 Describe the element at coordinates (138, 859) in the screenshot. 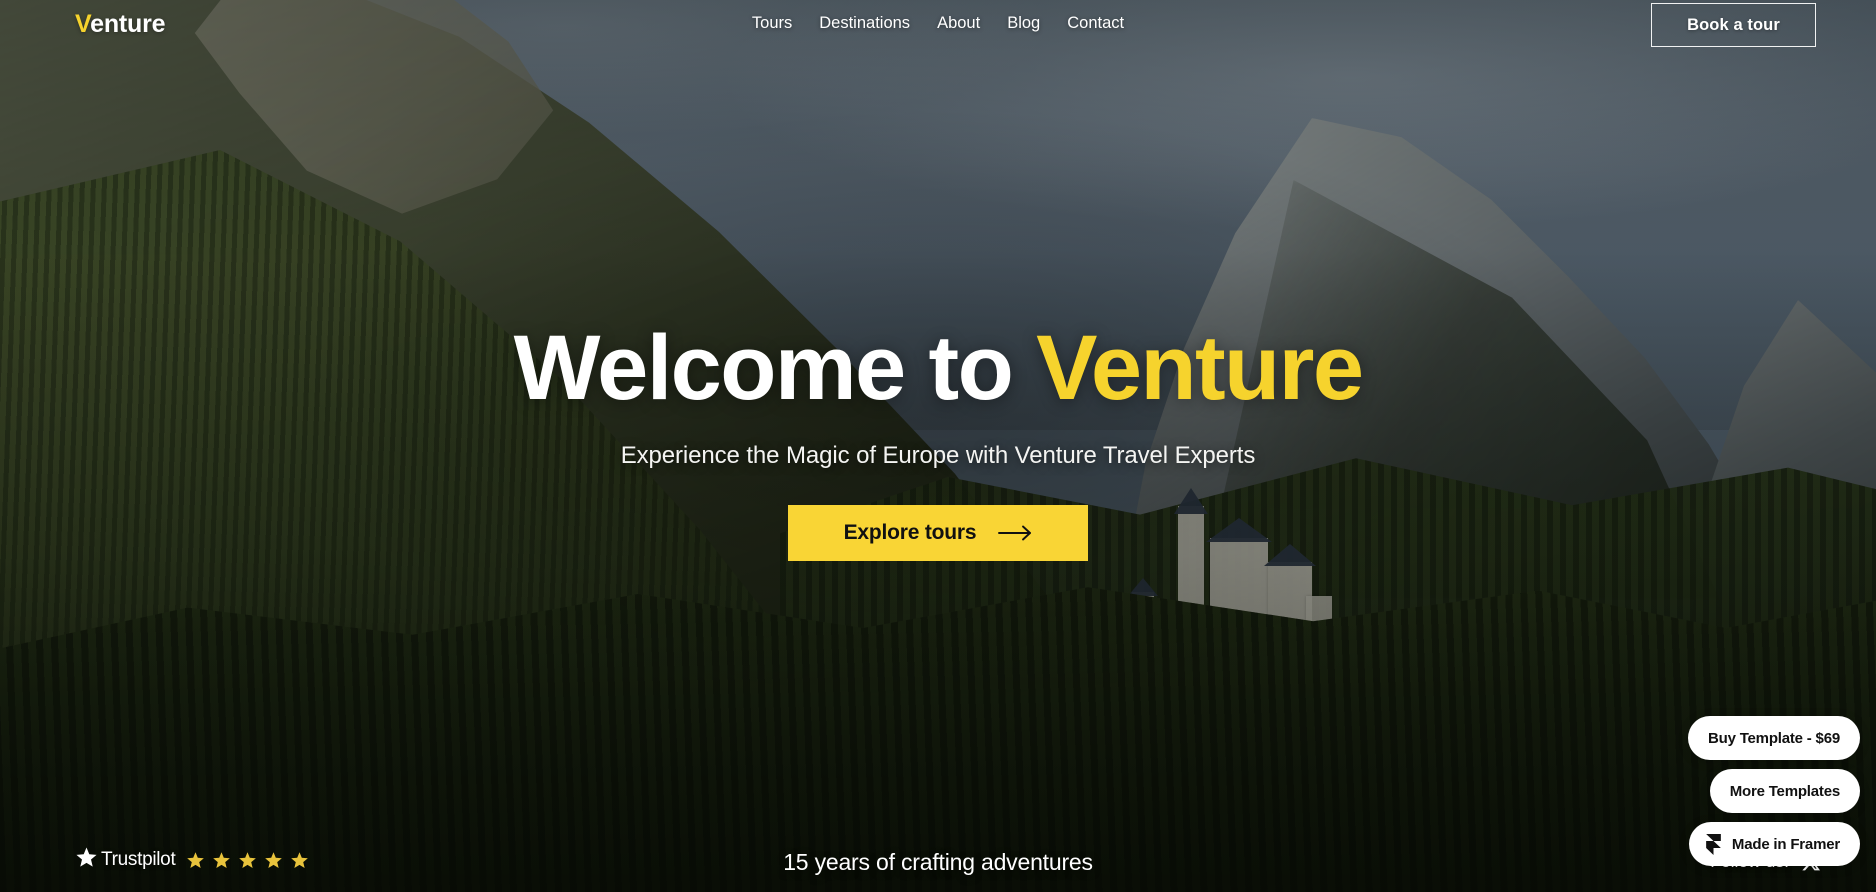

I see `trustpilot-label: Trustpilot` at that location.